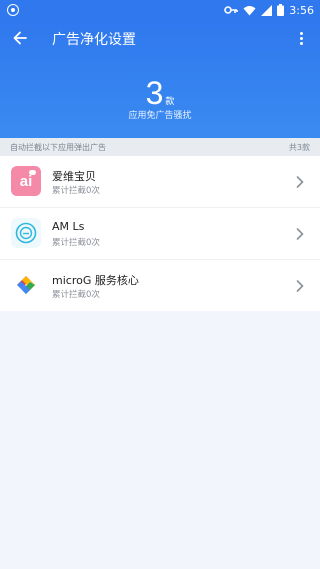 Image resolution: width=320 pixels, height=569 pixels. I want to click on signal-icon, so click(267, 10).